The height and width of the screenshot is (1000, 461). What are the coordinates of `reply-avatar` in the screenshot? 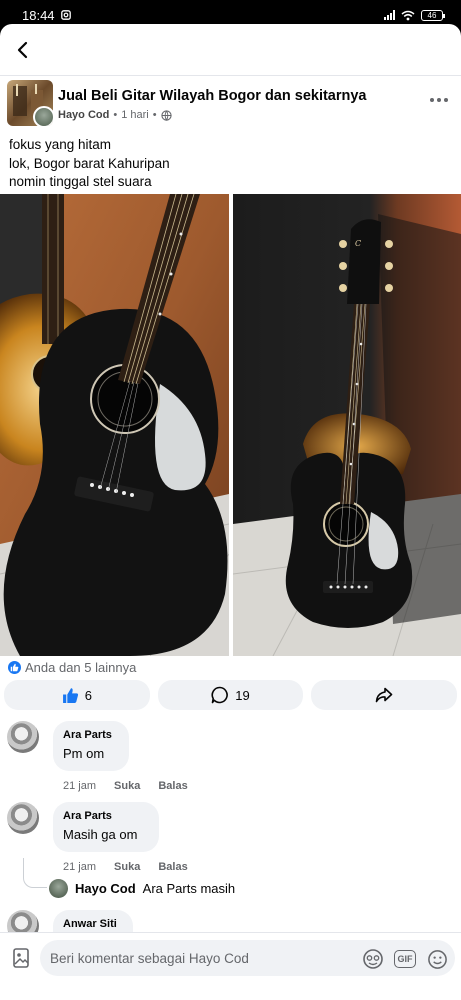 It's located at (58, 888).